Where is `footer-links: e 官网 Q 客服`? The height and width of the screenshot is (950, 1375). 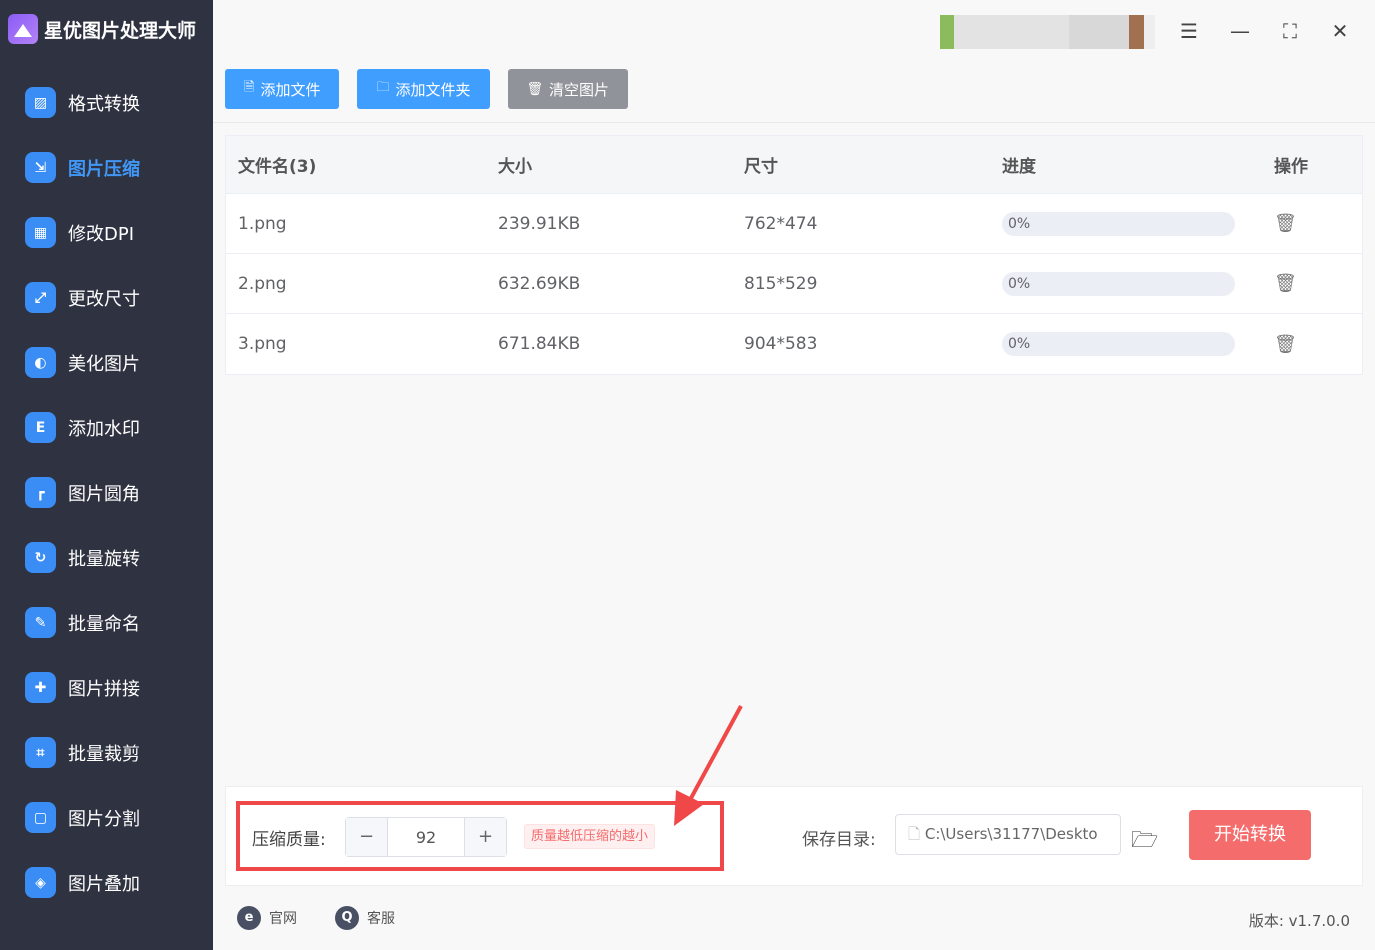
footer-links: e 官网 Q 客服 is located at coordinates (316, 918).